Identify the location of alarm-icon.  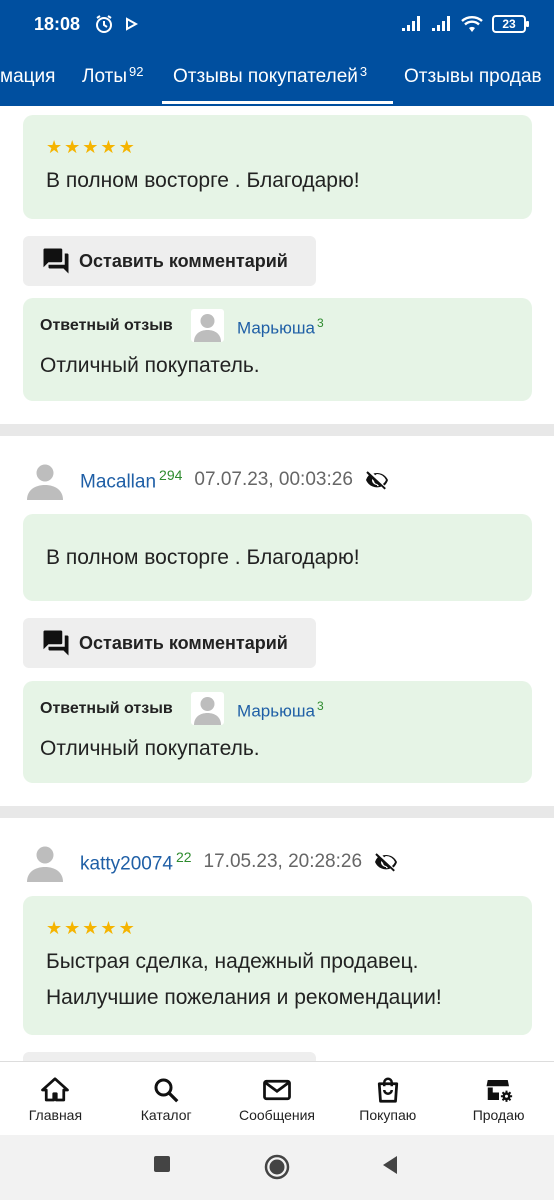
(104, 24).